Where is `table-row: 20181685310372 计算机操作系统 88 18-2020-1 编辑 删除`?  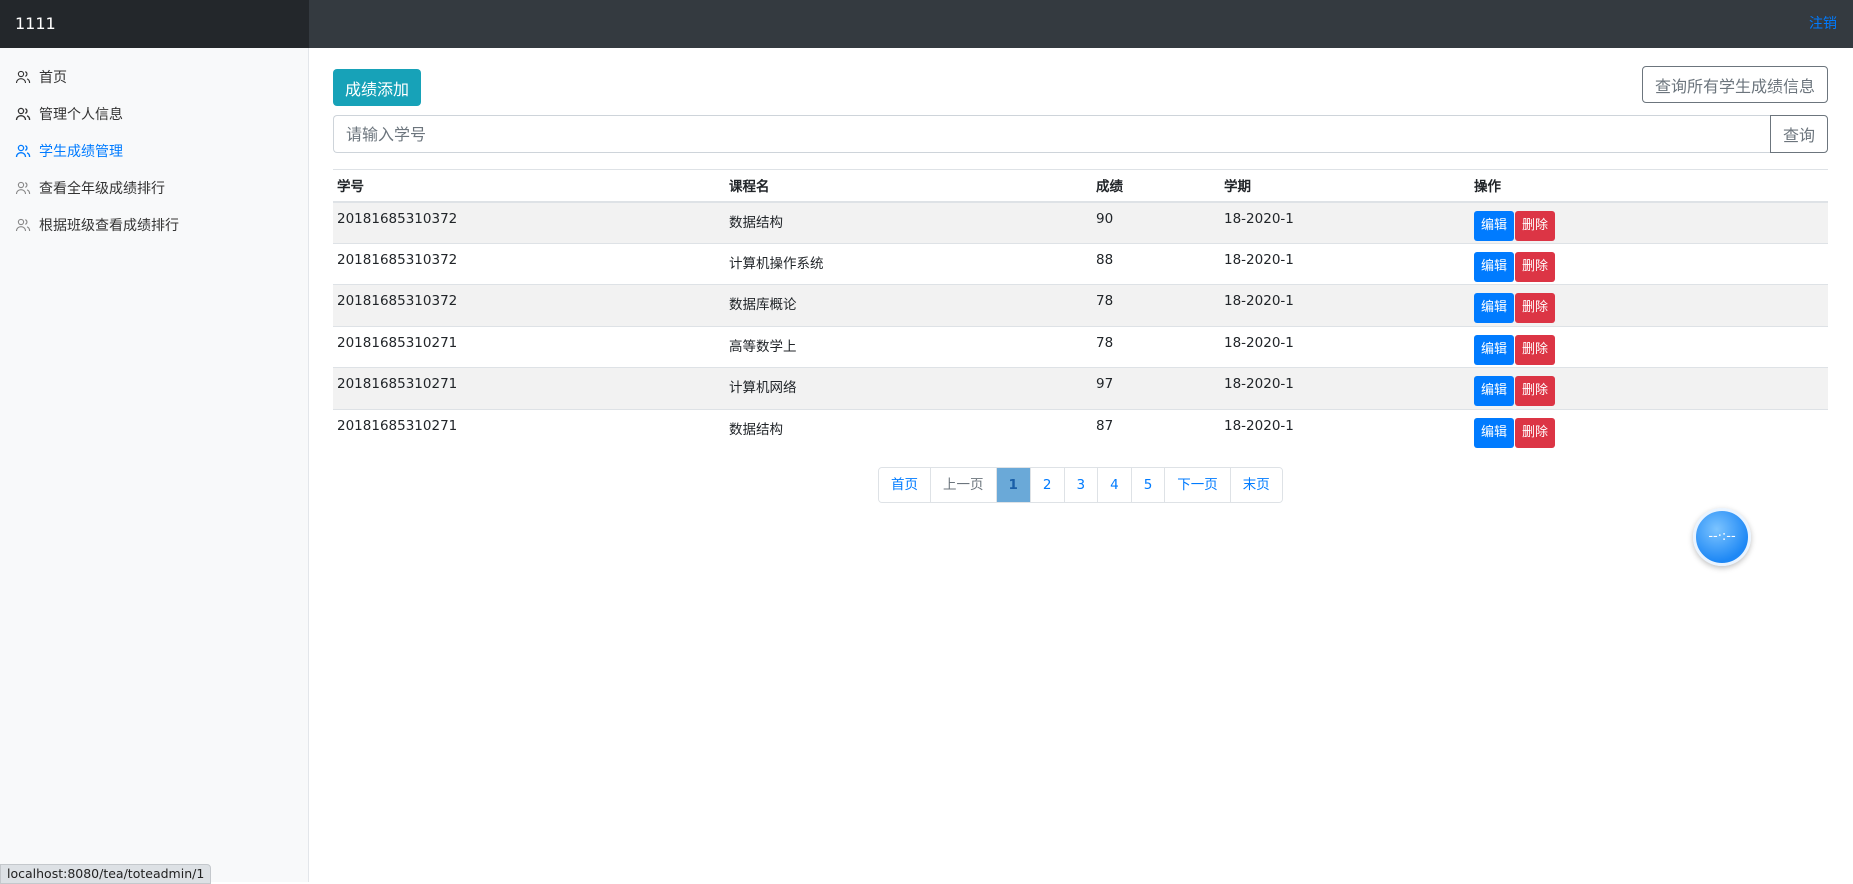
table-row: 20181685310372 计算机操作系统 88 18-2020-1 编辑 删除 is located at coordinates (1080, 263).